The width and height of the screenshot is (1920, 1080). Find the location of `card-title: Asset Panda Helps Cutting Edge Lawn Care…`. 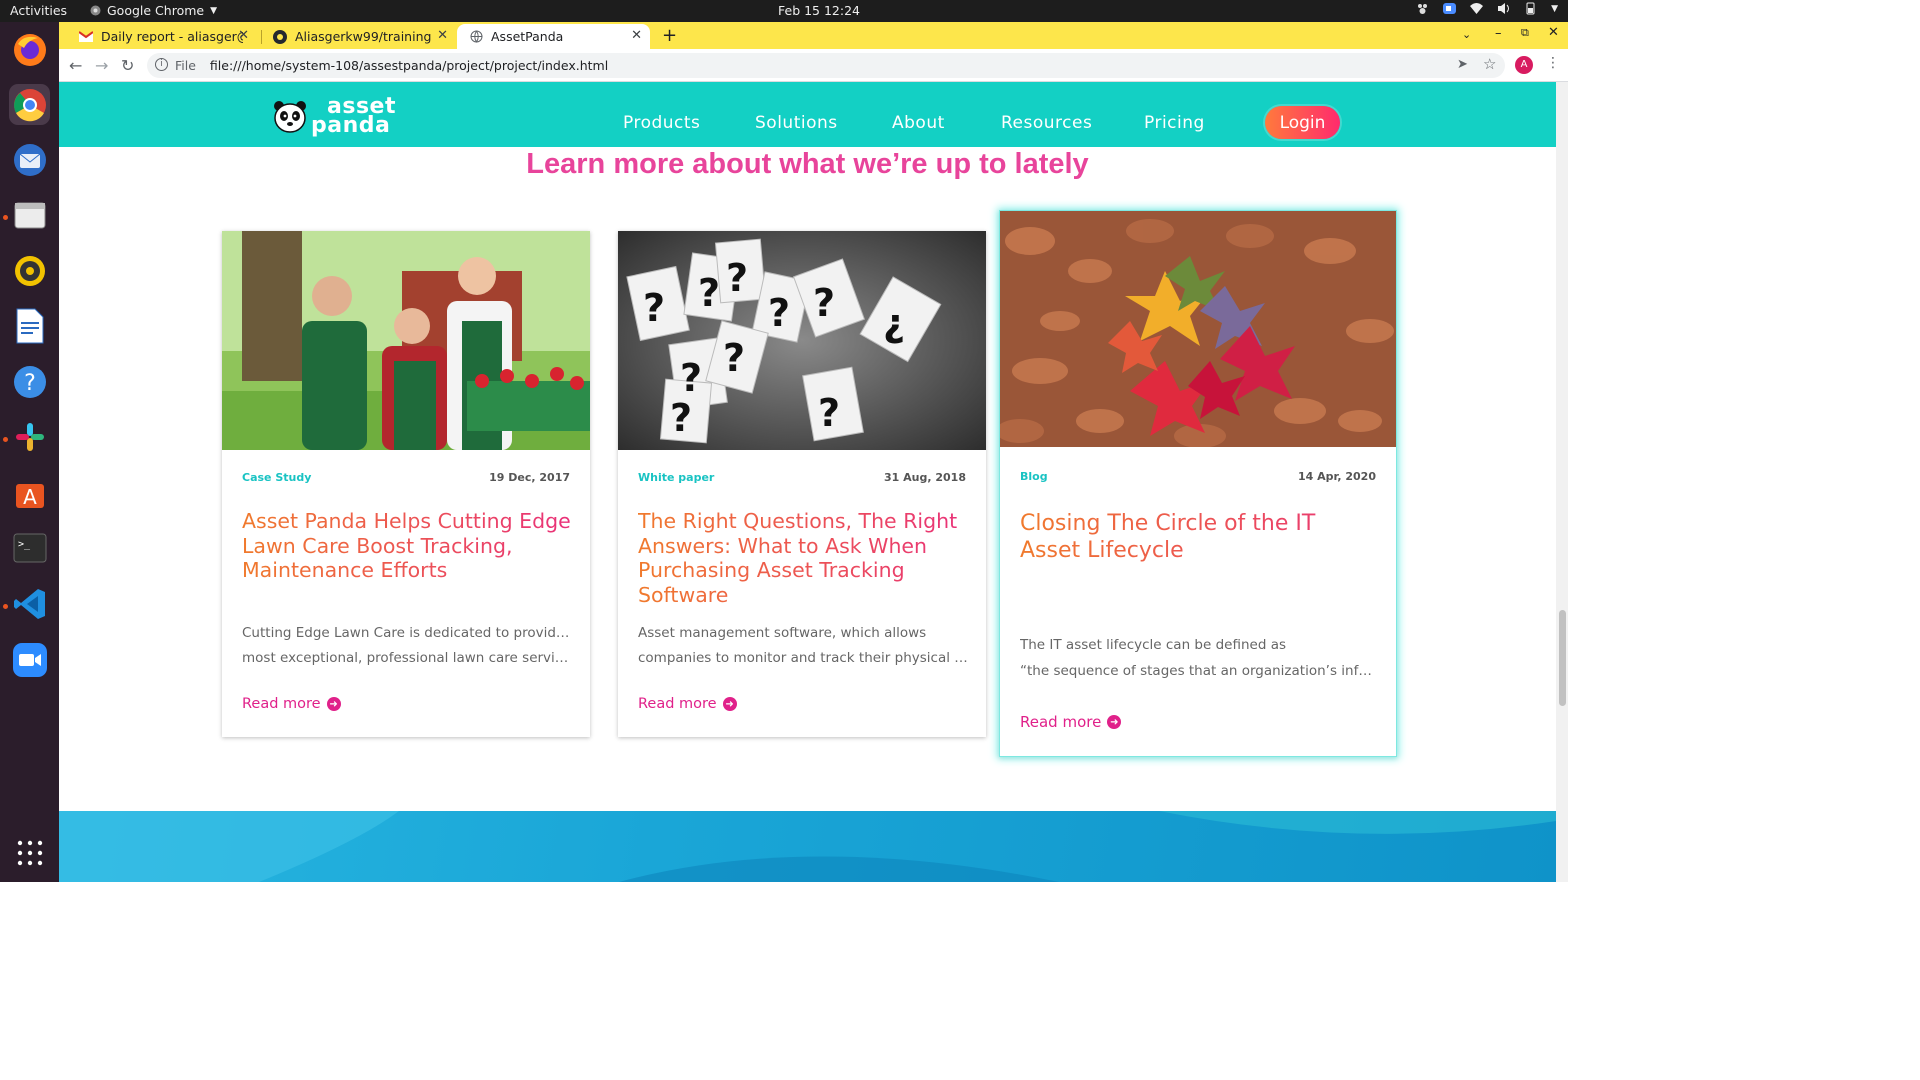

card-title: Asset Panda Helps Cutting Edge Lawn Care… is located at coordinates (407, 546).